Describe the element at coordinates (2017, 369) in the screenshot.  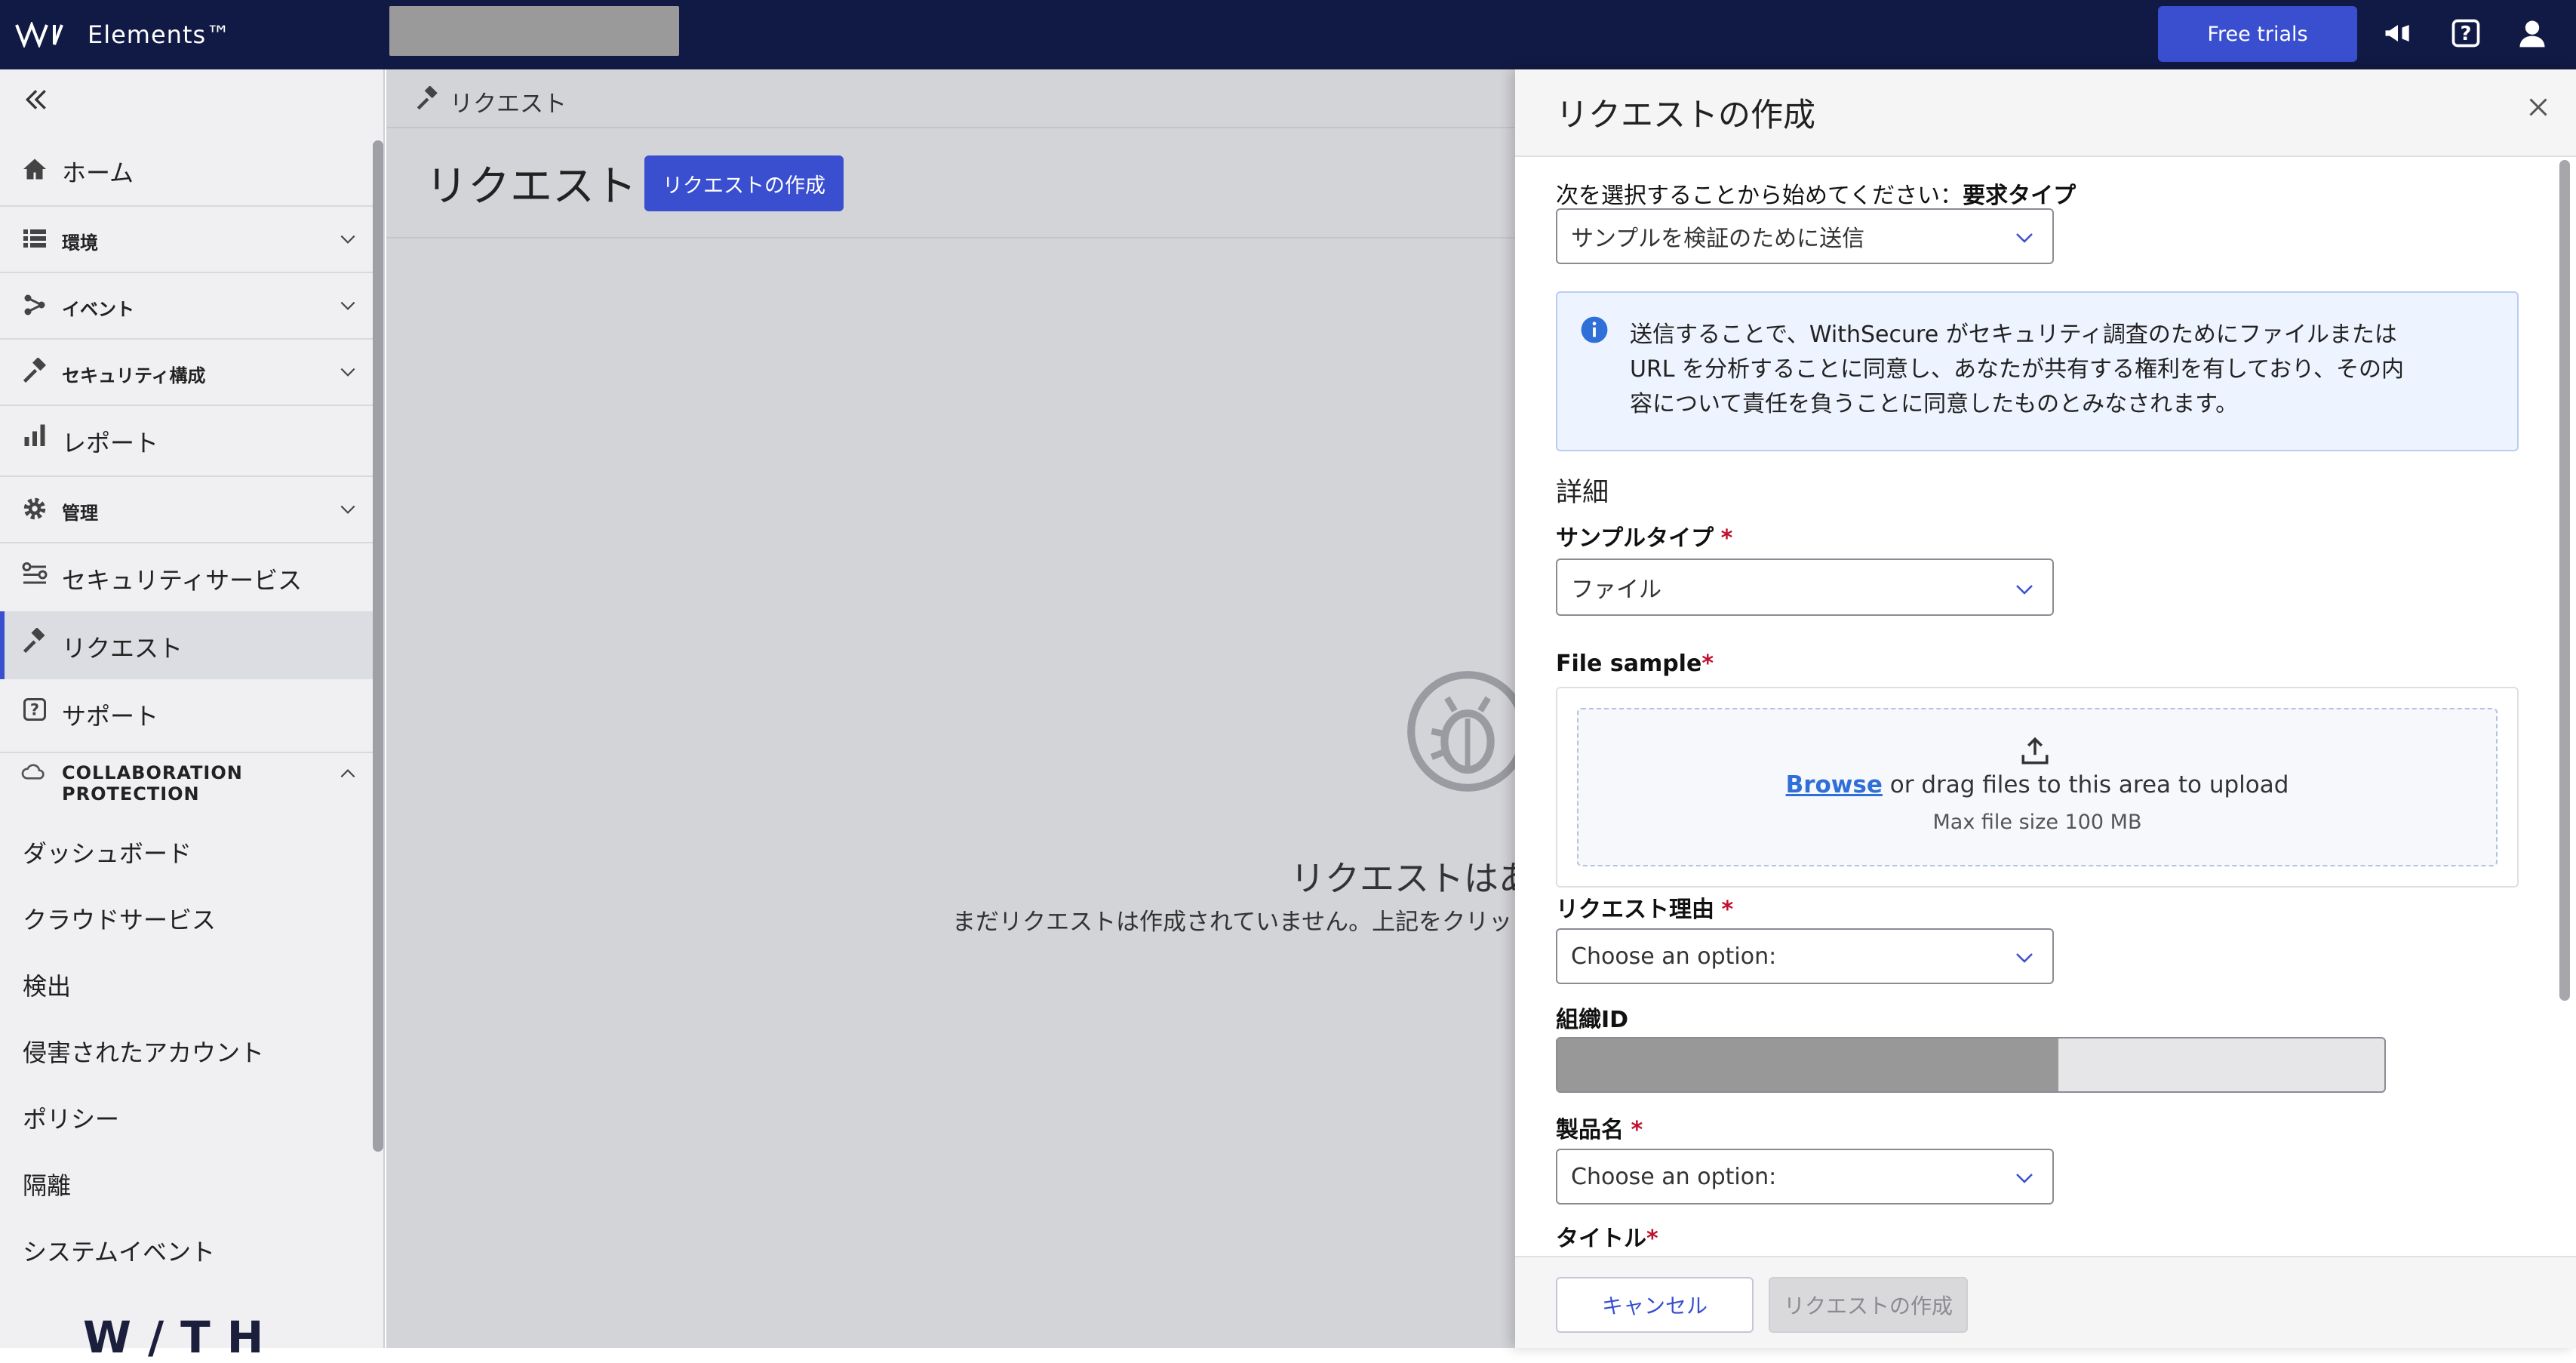
I see `info-text-line: URL を分析することに同意し、あなたが共有する権利を有しており、その内` at that location.